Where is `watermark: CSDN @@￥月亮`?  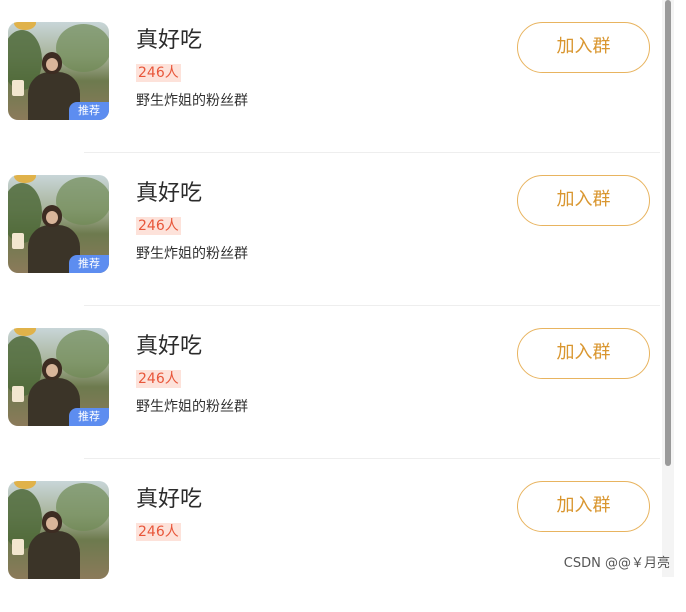 watermark: CSDN @@￥月亮 is located at coordinates (616, 563).